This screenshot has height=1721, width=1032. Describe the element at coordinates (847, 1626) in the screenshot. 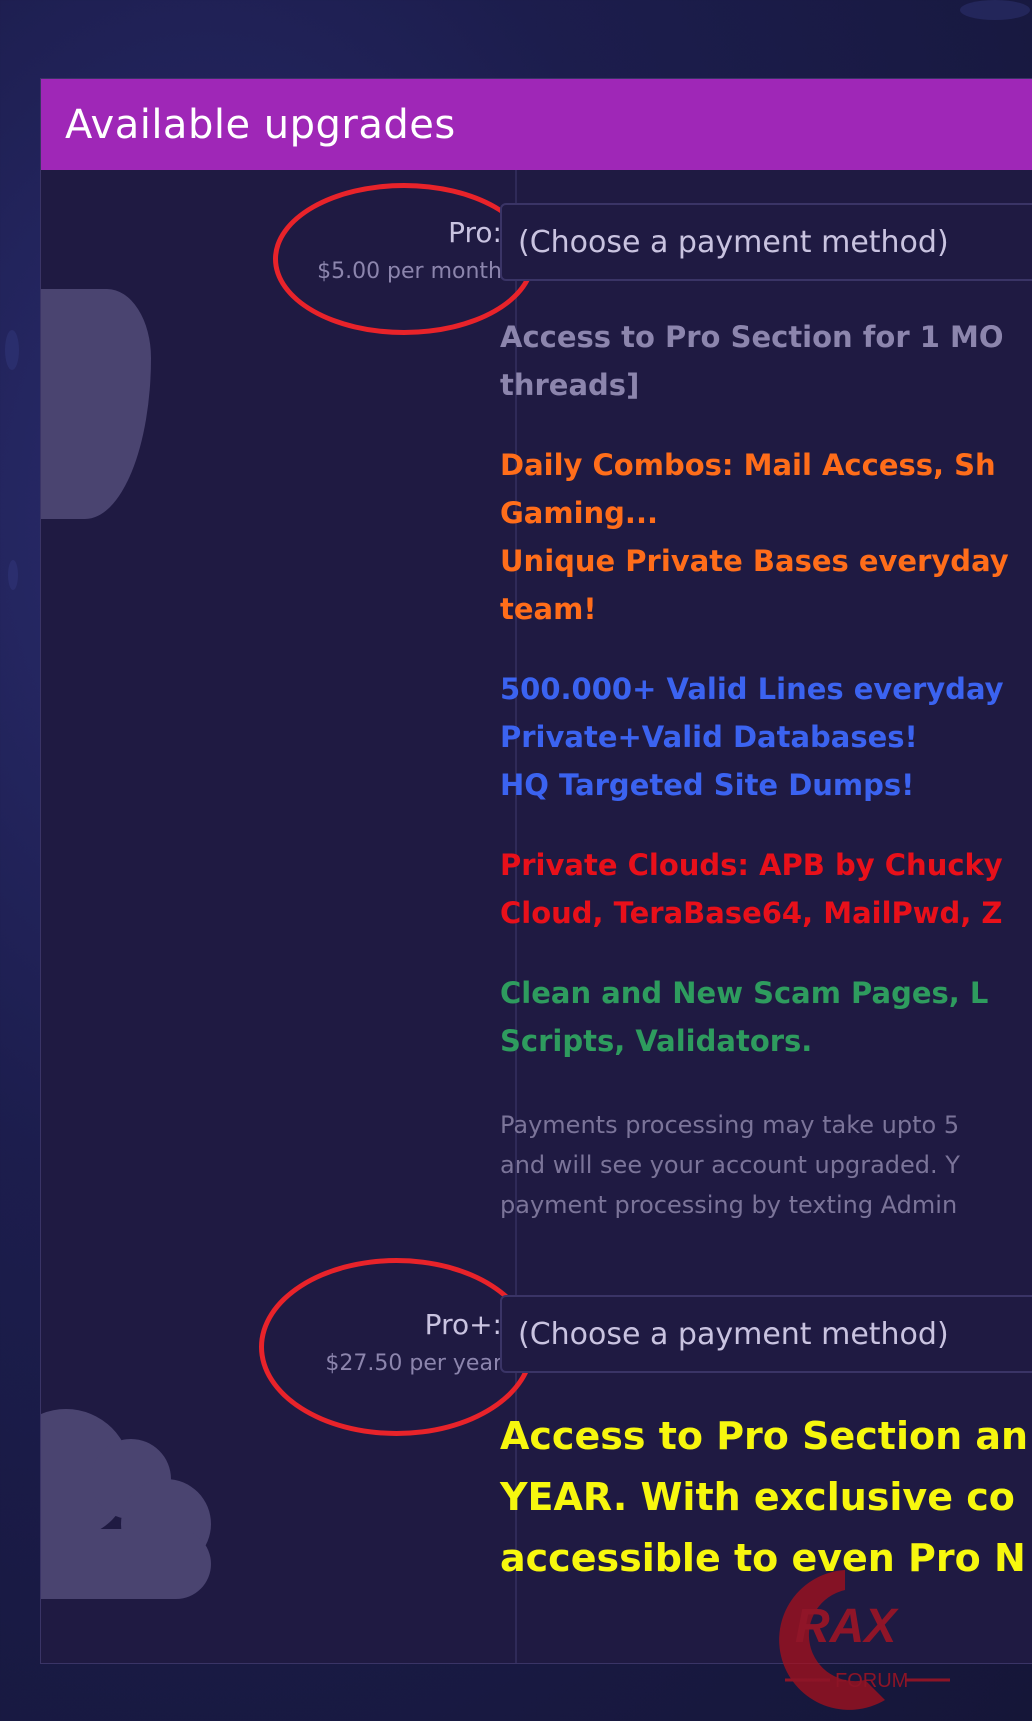

I see `logo-text: RAX` at that location.